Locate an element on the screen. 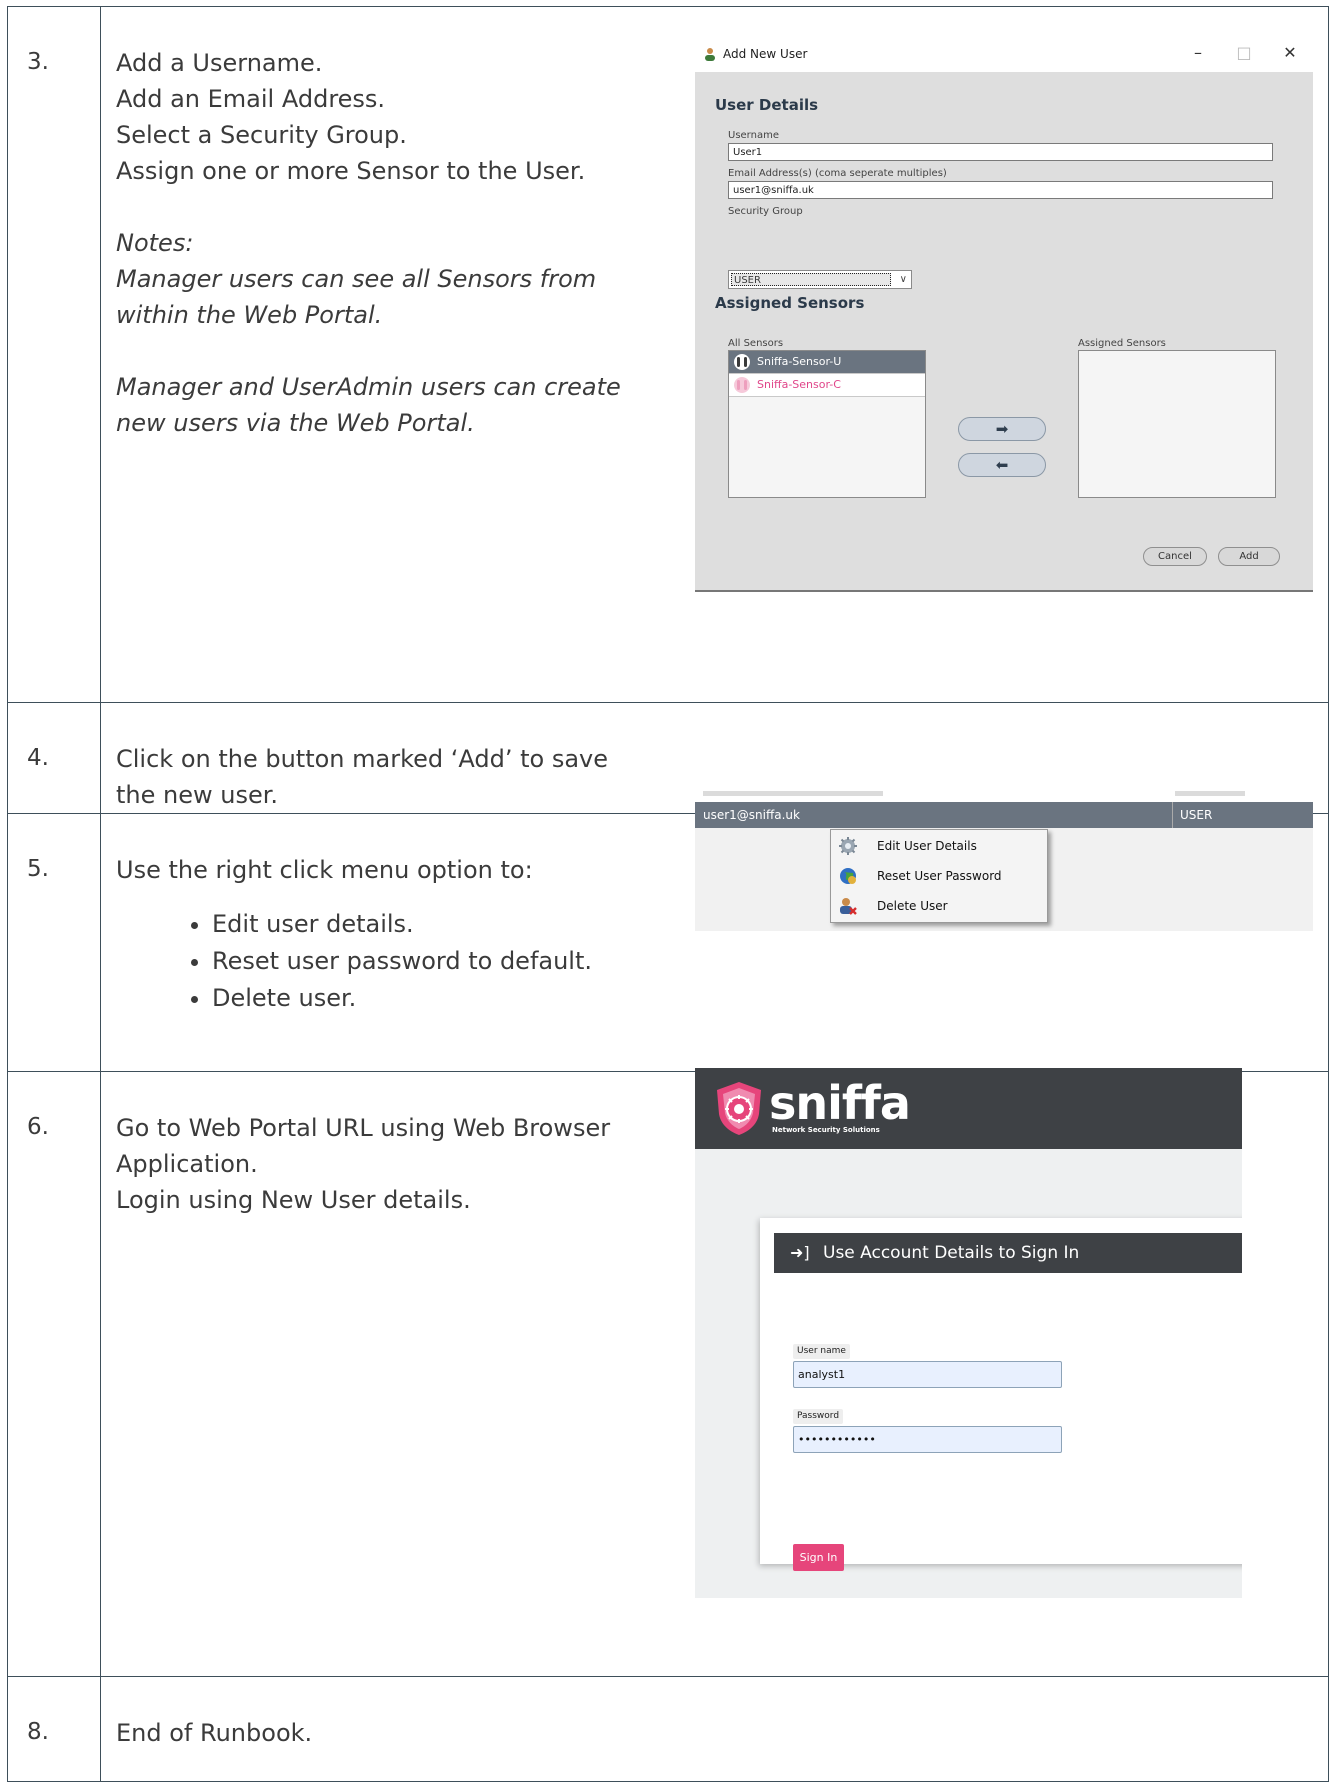 This screenshot has width=1330, height=1782. delete-user-icon is located at coordinates (848, 906).